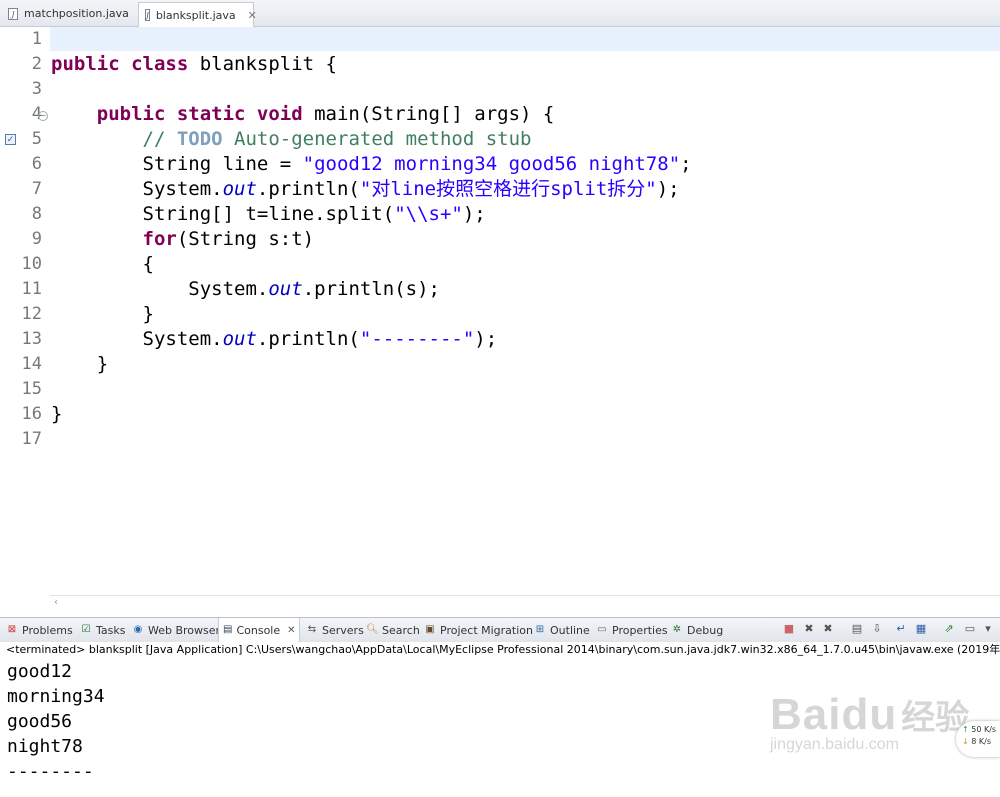 This screenshot has width=1000, height=797. What do you see at coordinates (31, 264) in the screenshot?
I see `line-number: 10` at bounding box center [31, 264].